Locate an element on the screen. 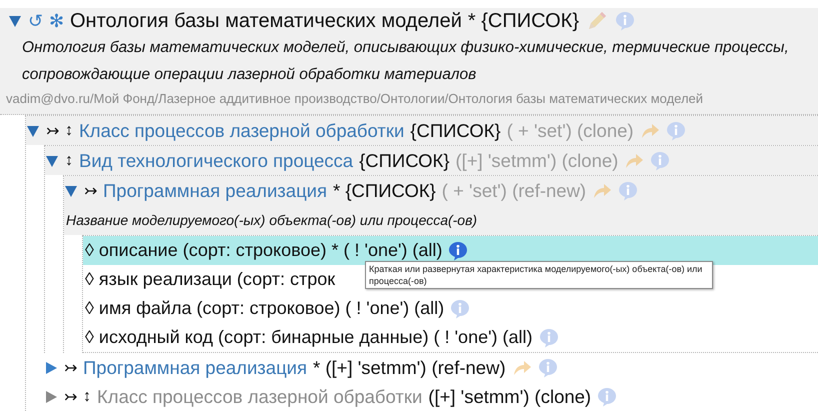 The image size is (818, 411). node-options: ( + 'set') (ref-new) is located at coordinates (514, 191).